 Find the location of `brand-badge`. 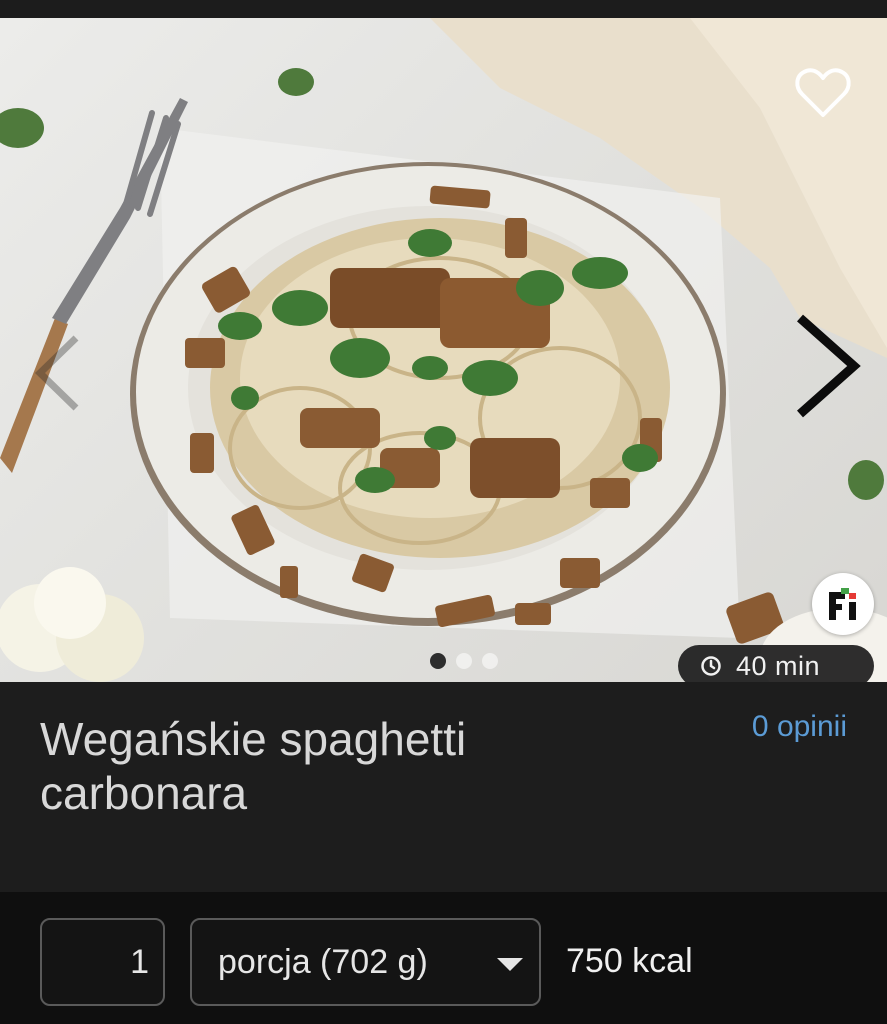

brand-badge is located at coordinates (843, 604).